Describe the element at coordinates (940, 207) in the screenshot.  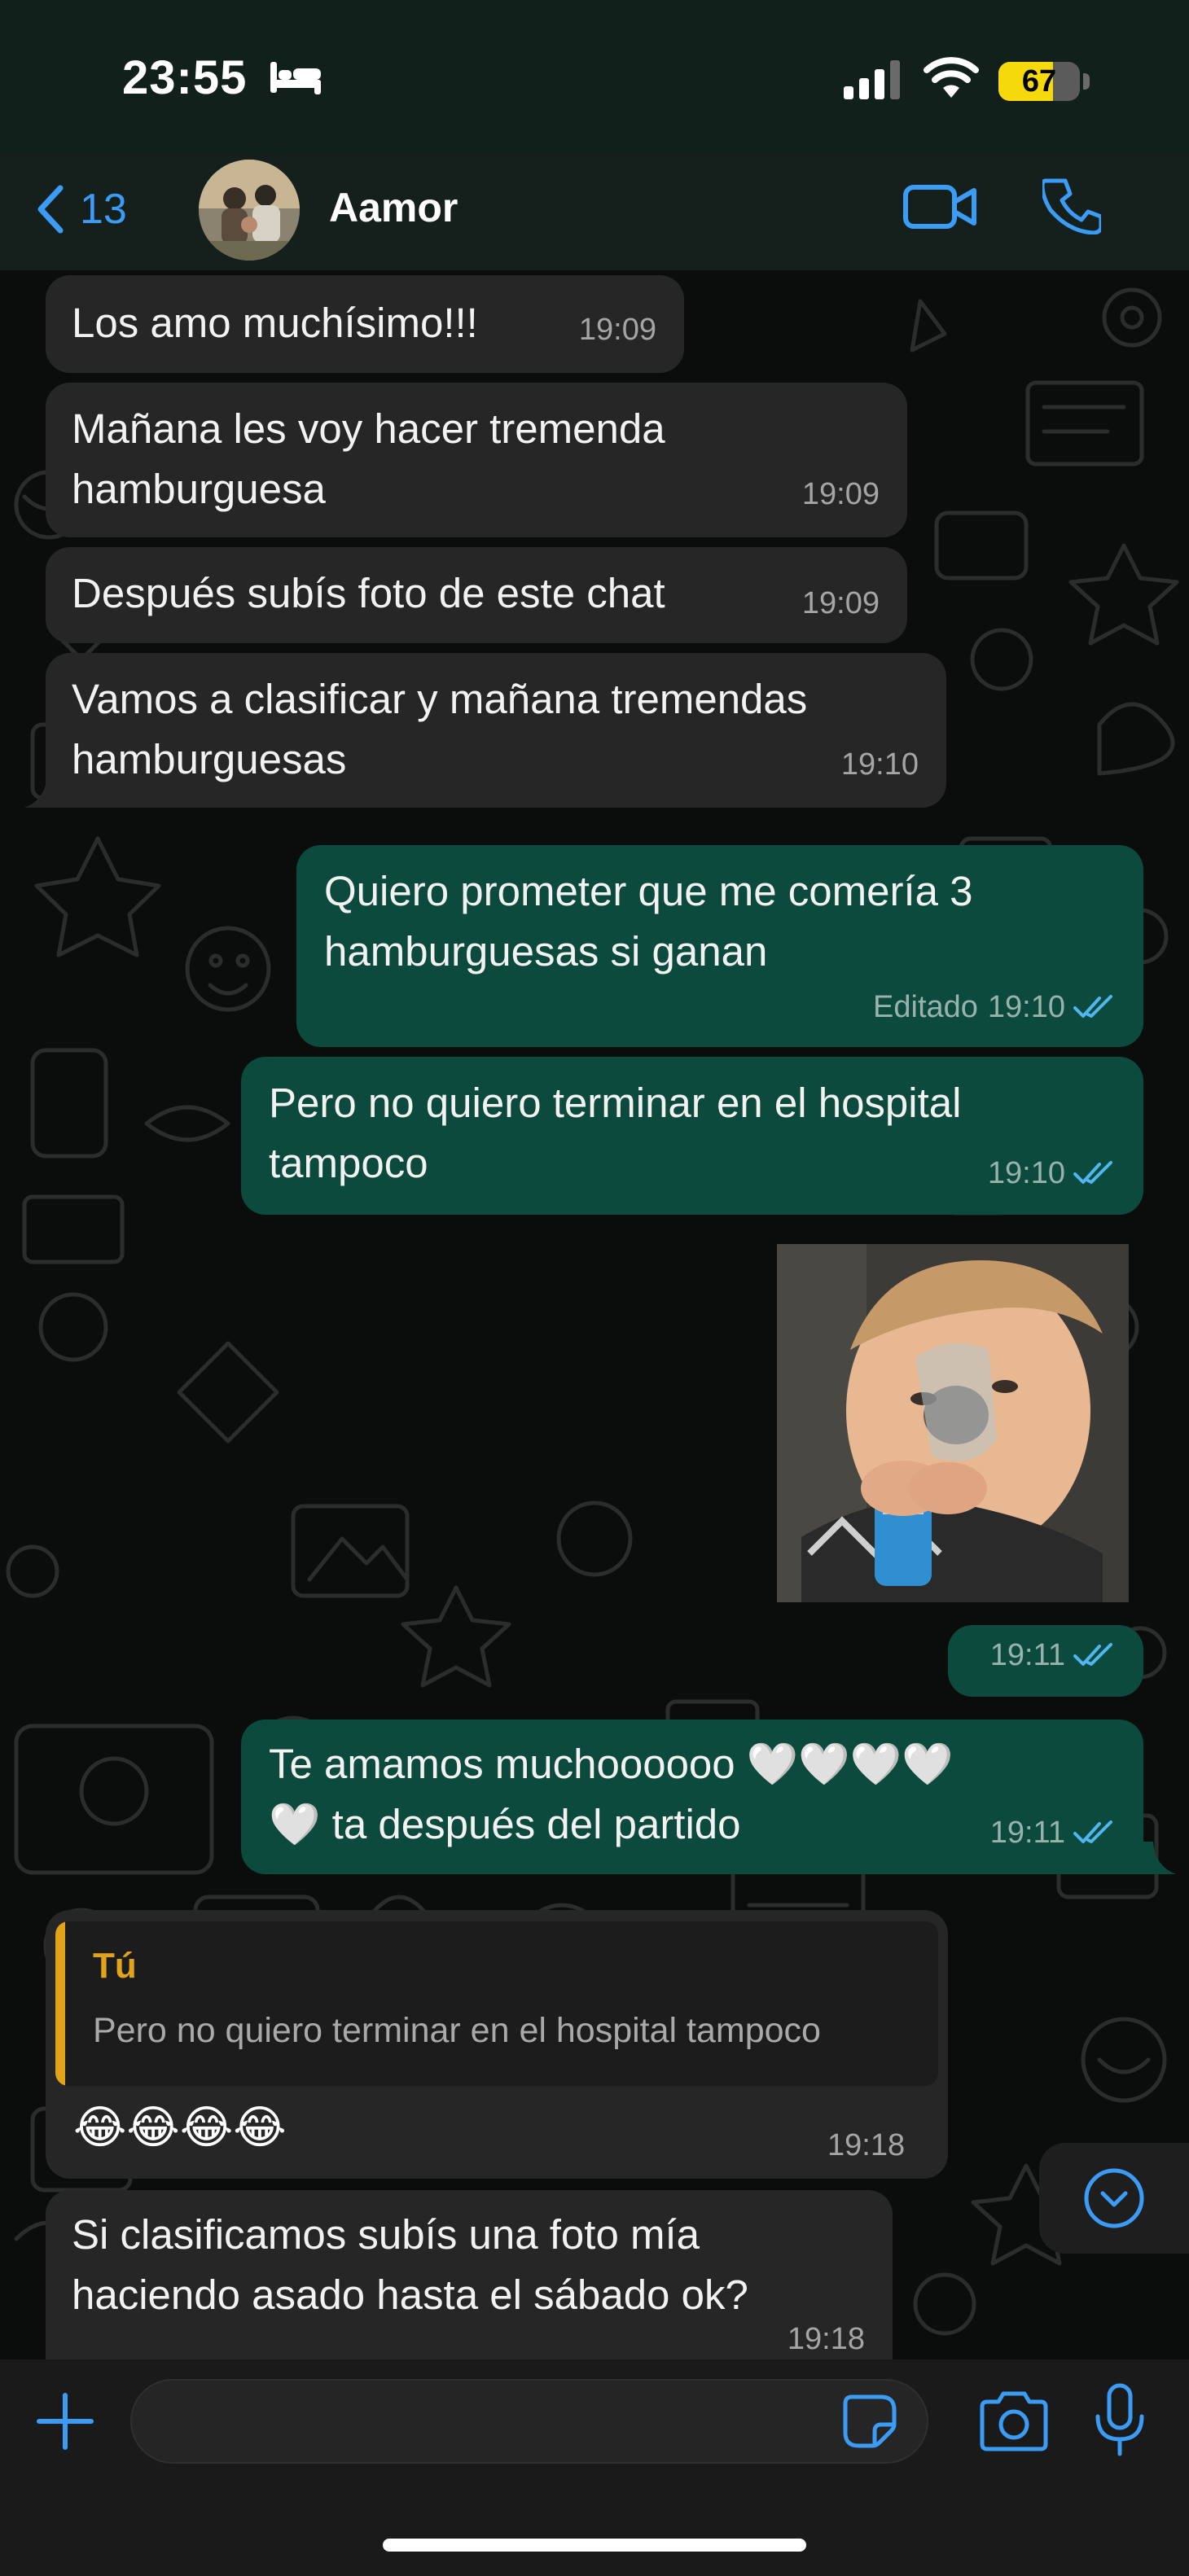
I see `video-call-icon` at that location.